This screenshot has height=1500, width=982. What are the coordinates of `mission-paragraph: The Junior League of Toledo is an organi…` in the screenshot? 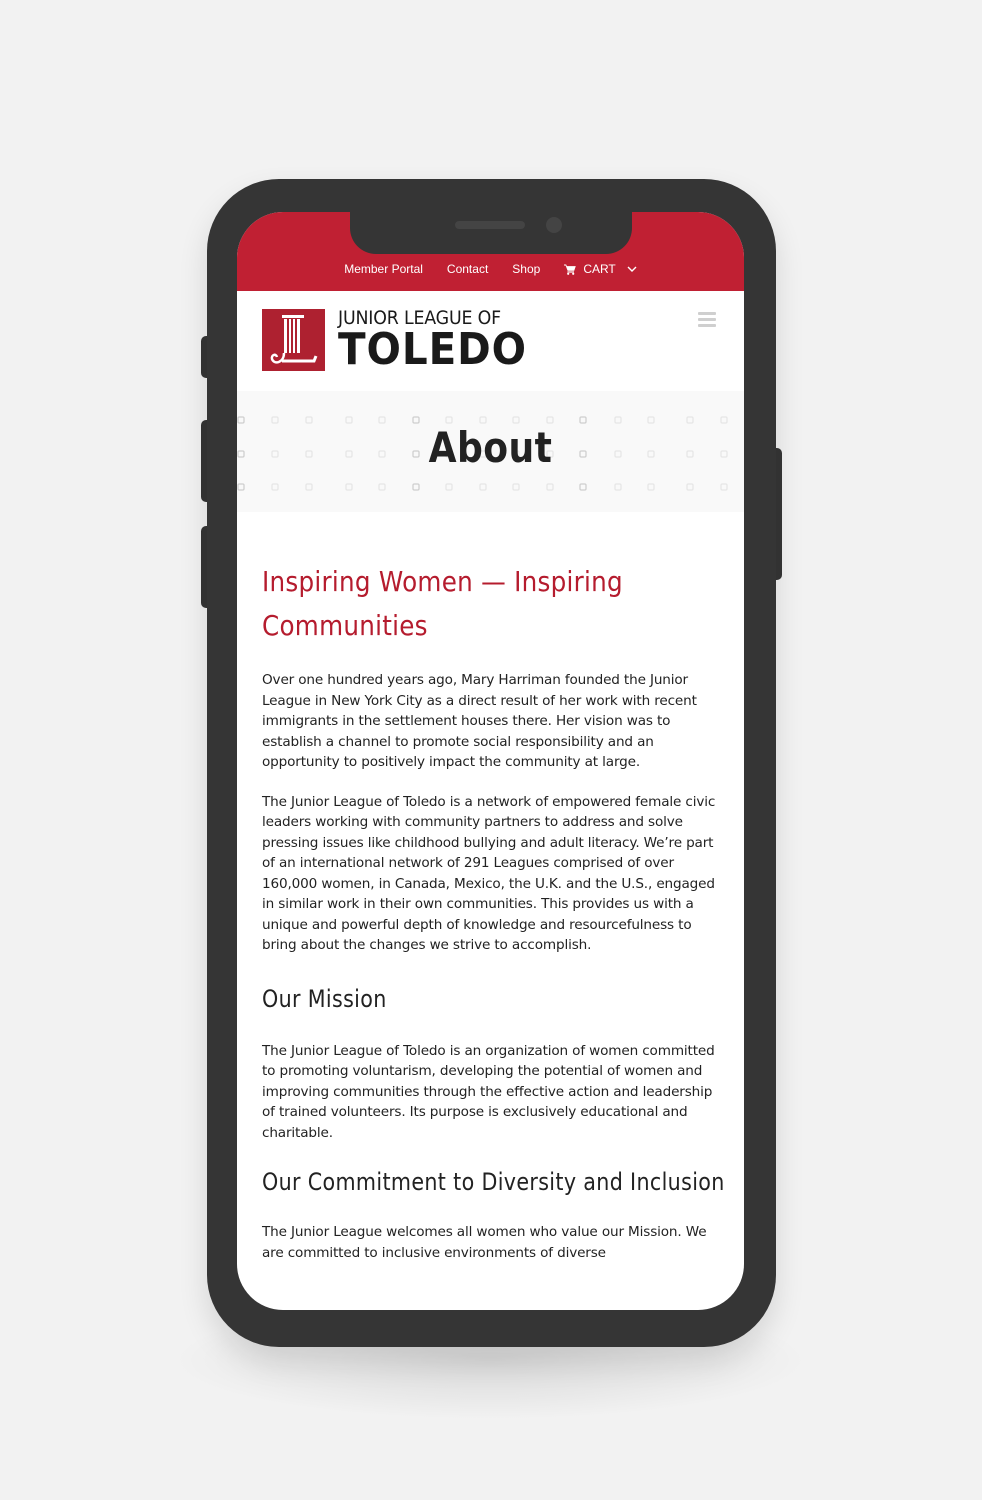 It's located at (488, 1091).